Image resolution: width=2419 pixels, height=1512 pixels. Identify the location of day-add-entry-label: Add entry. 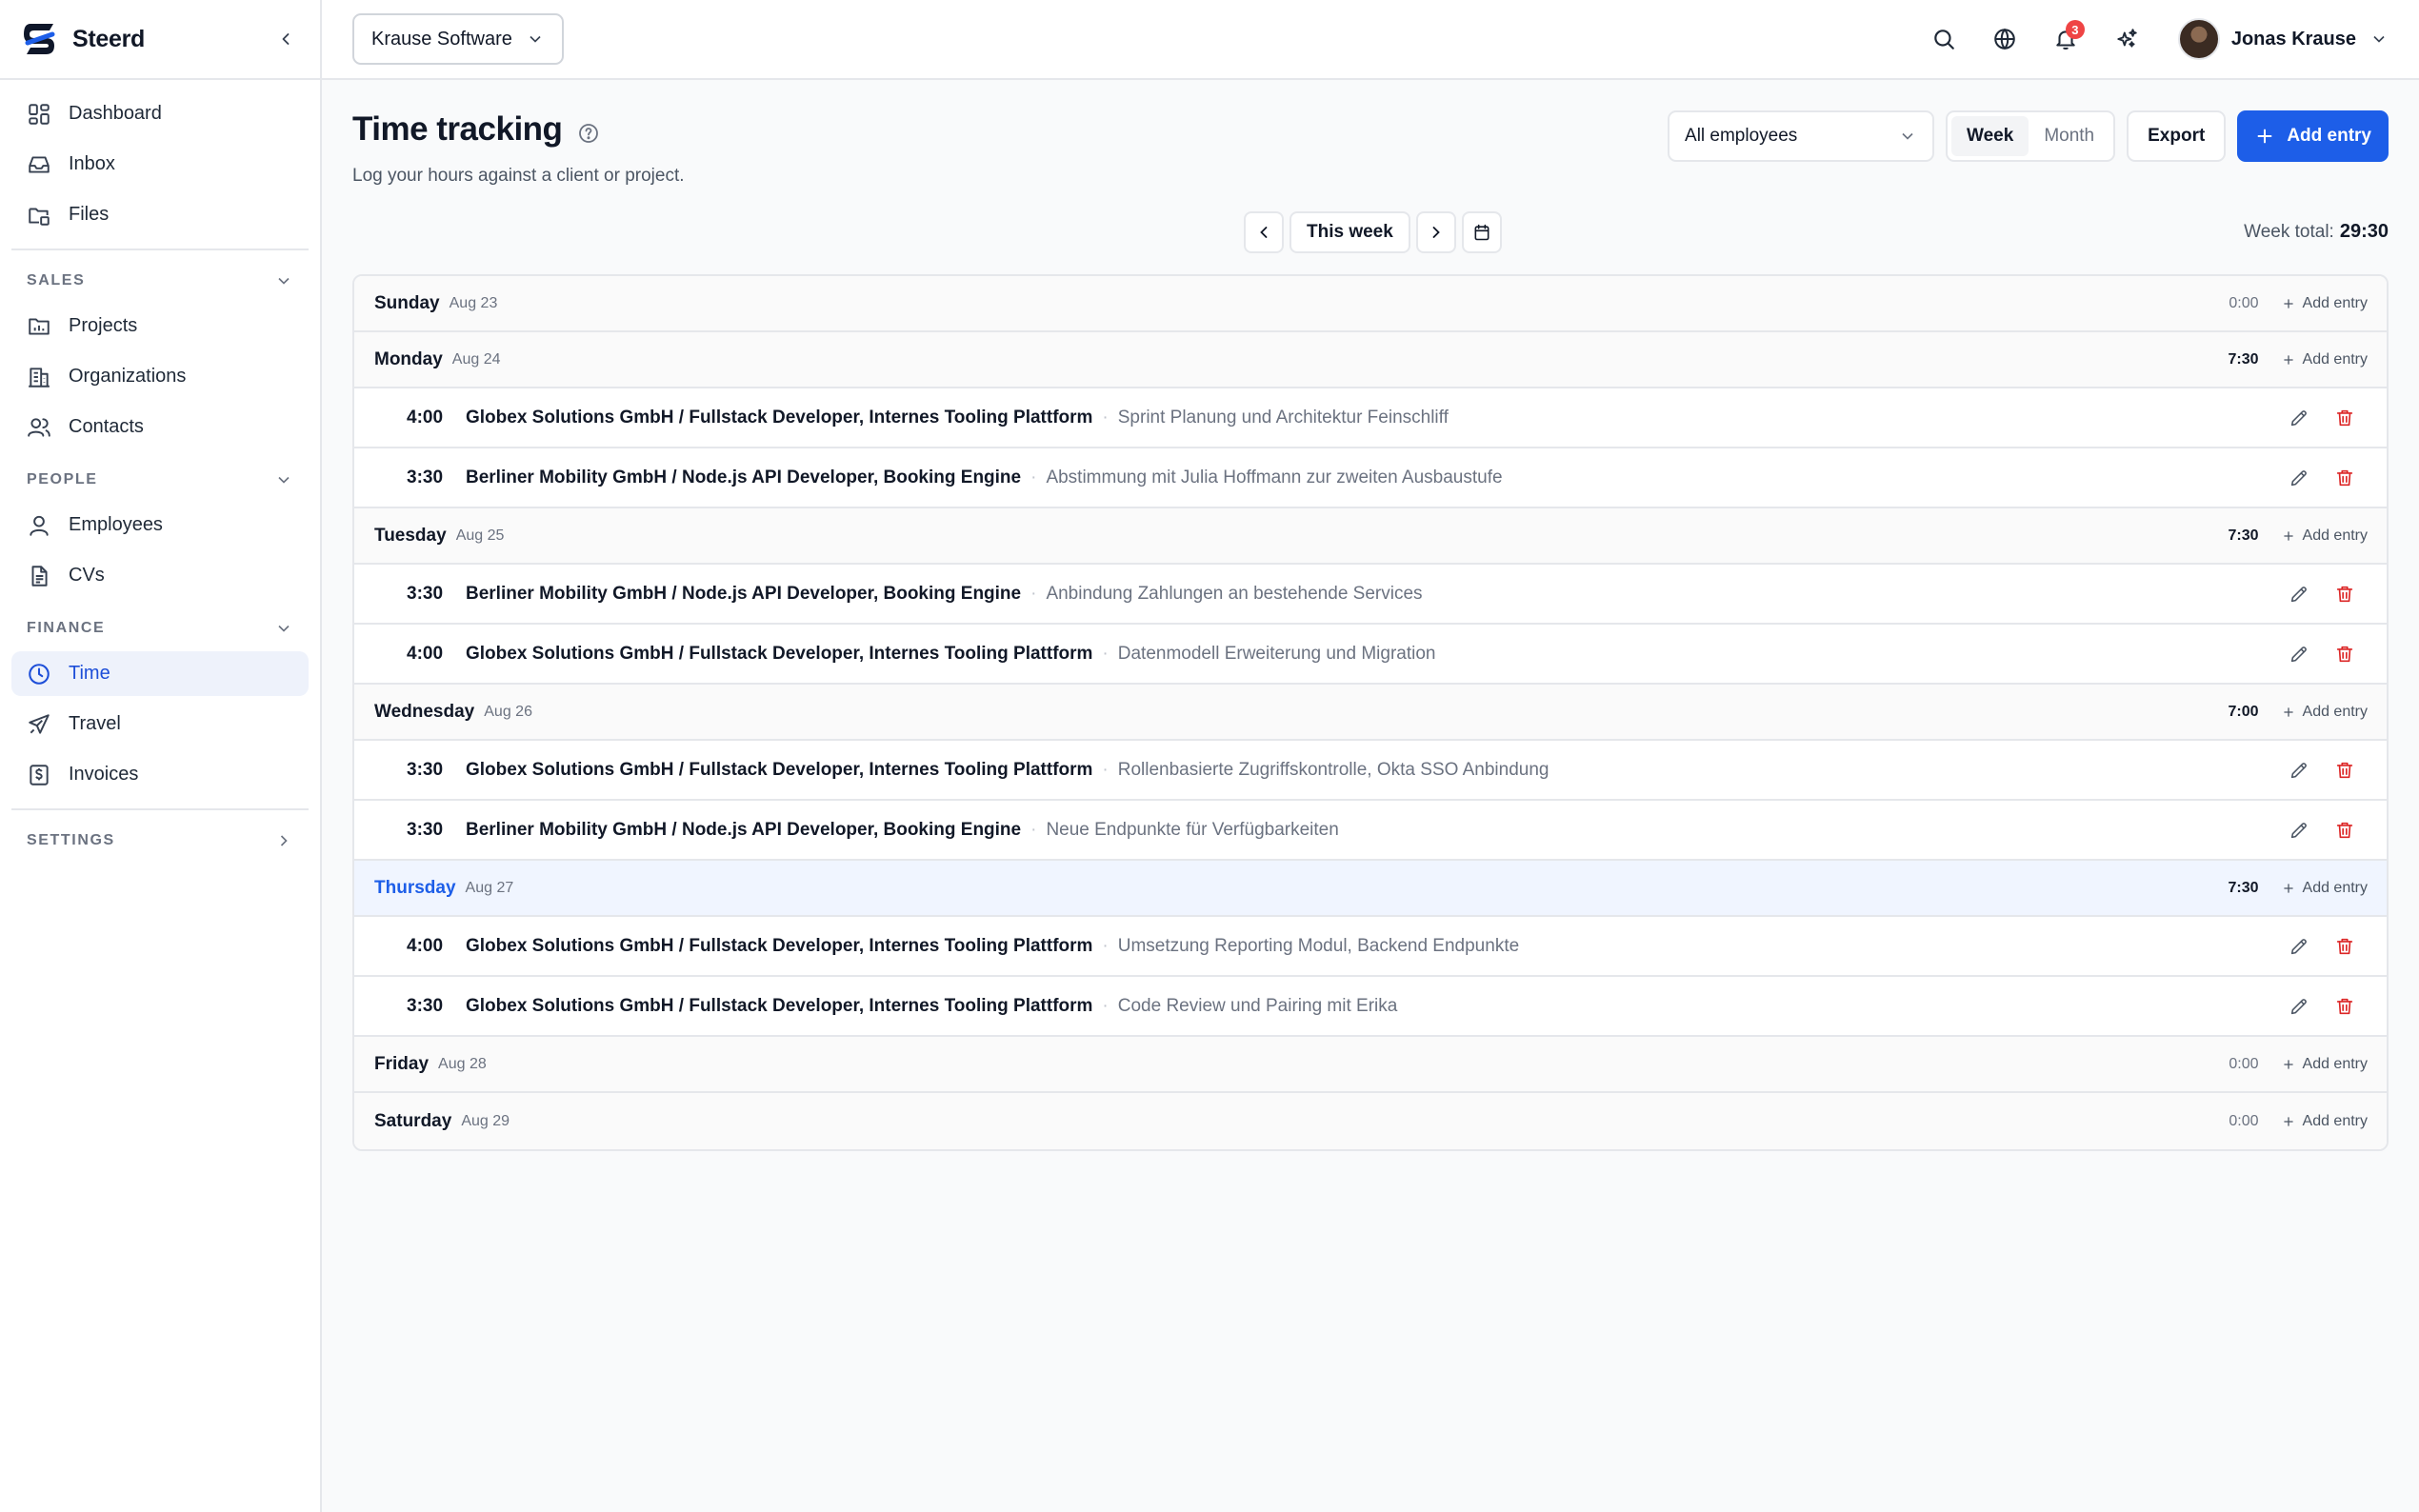
(2335, 535).